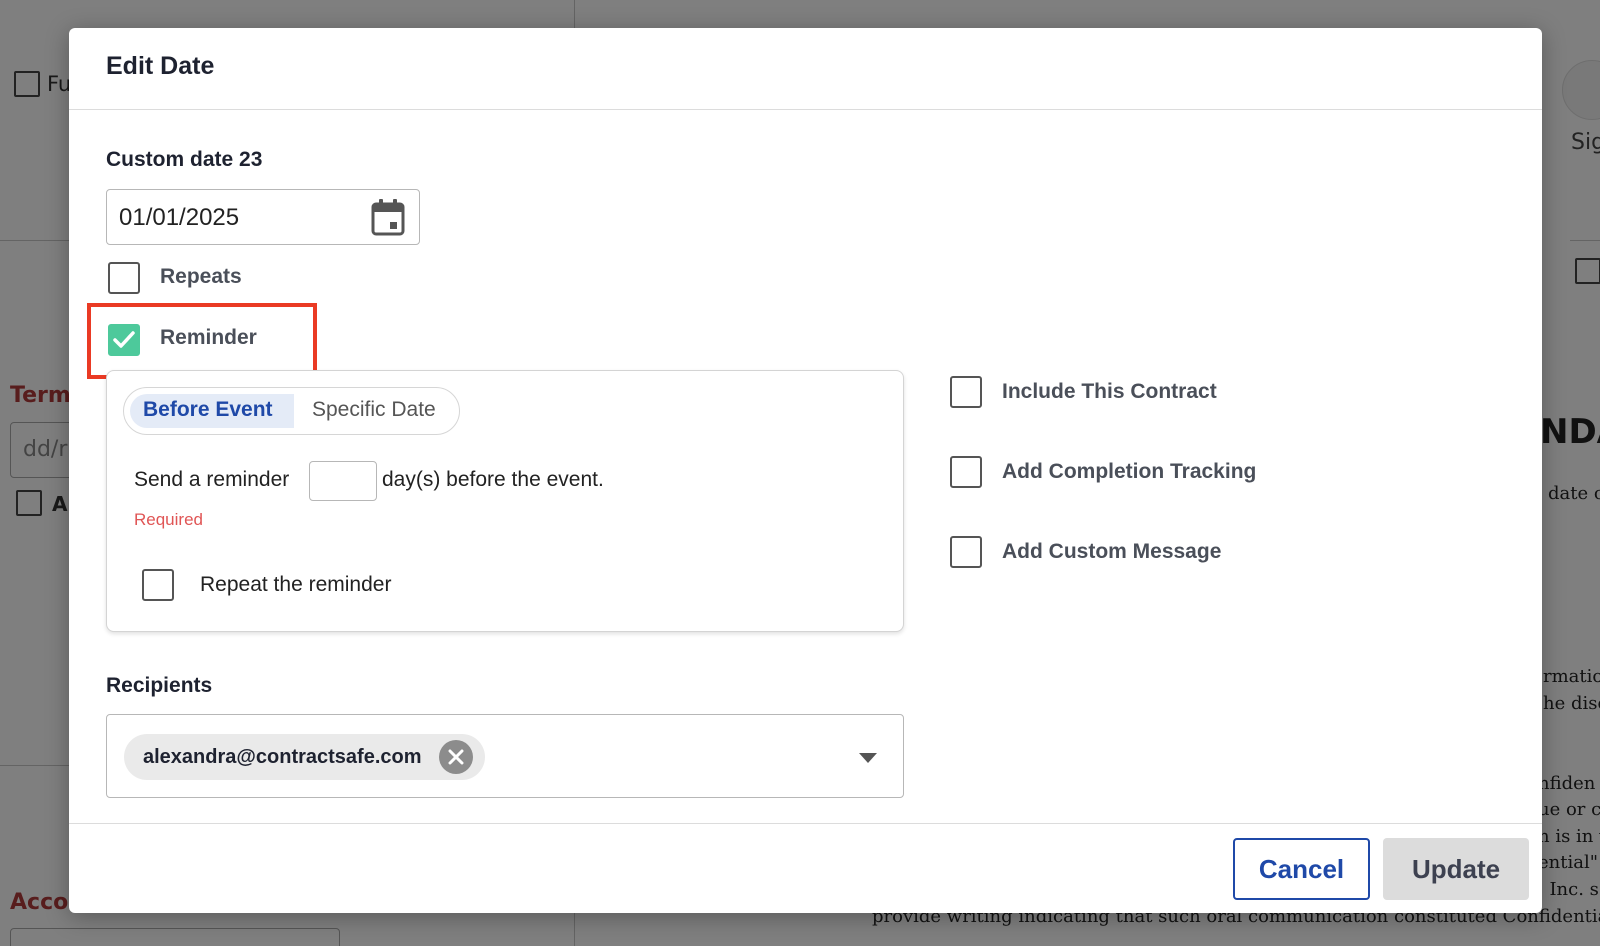  What do you see at coordinates (168, 519) in the screenshot?
I see `required-error: Required` at bounding box center [168, 519].